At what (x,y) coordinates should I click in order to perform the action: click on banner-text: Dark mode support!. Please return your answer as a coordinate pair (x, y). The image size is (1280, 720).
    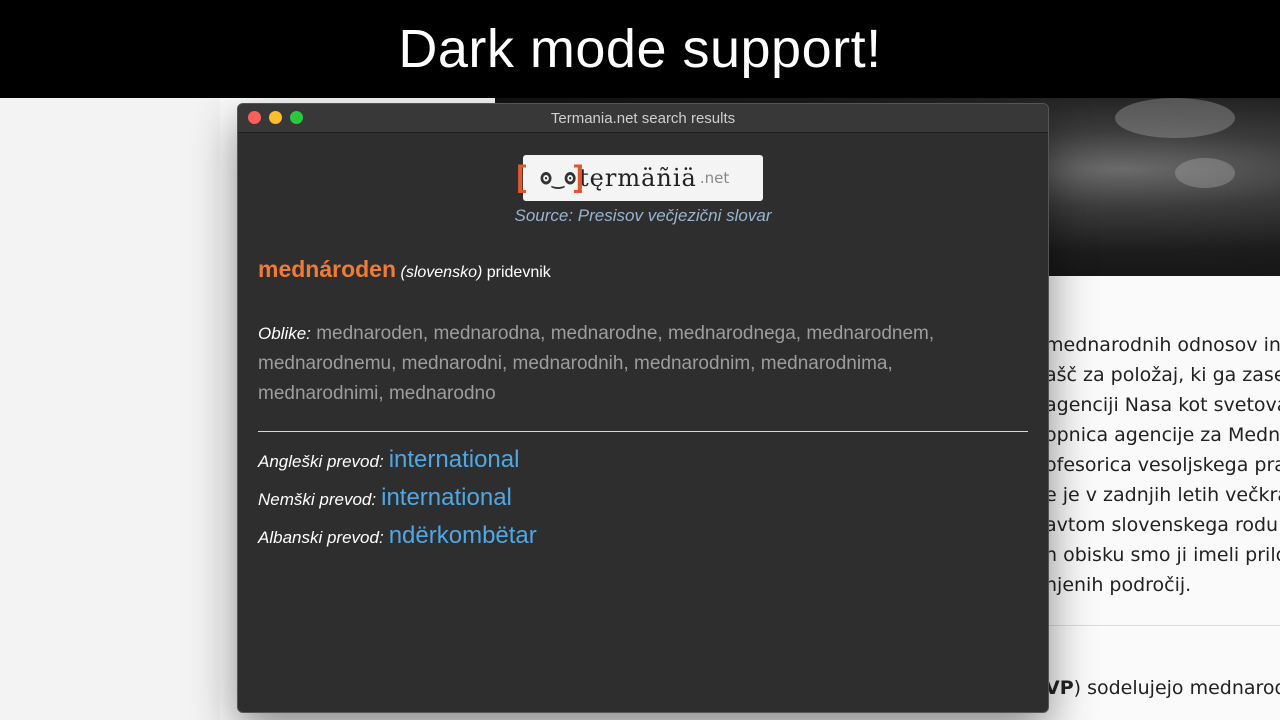
    Looking at the image, I should click on (640, 49).